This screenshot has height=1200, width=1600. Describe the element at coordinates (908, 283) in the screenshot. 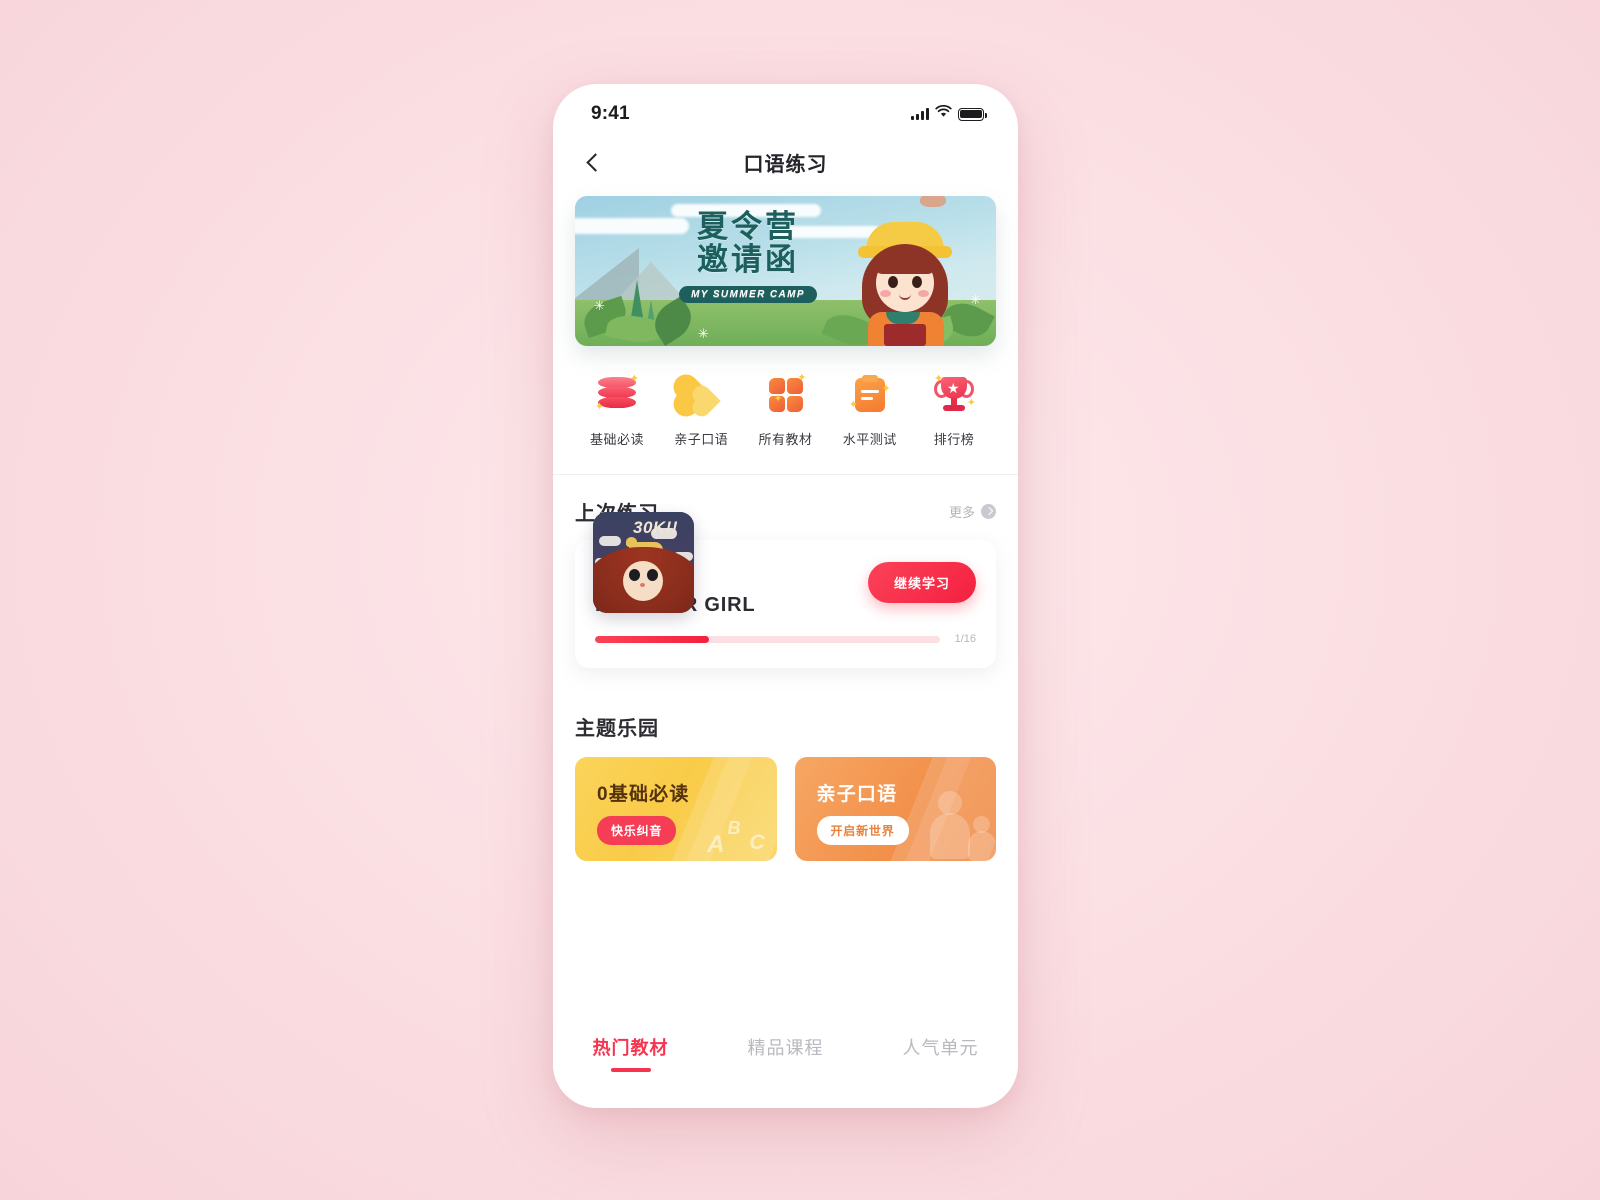

I see `banner-girl-illustration` at that location.